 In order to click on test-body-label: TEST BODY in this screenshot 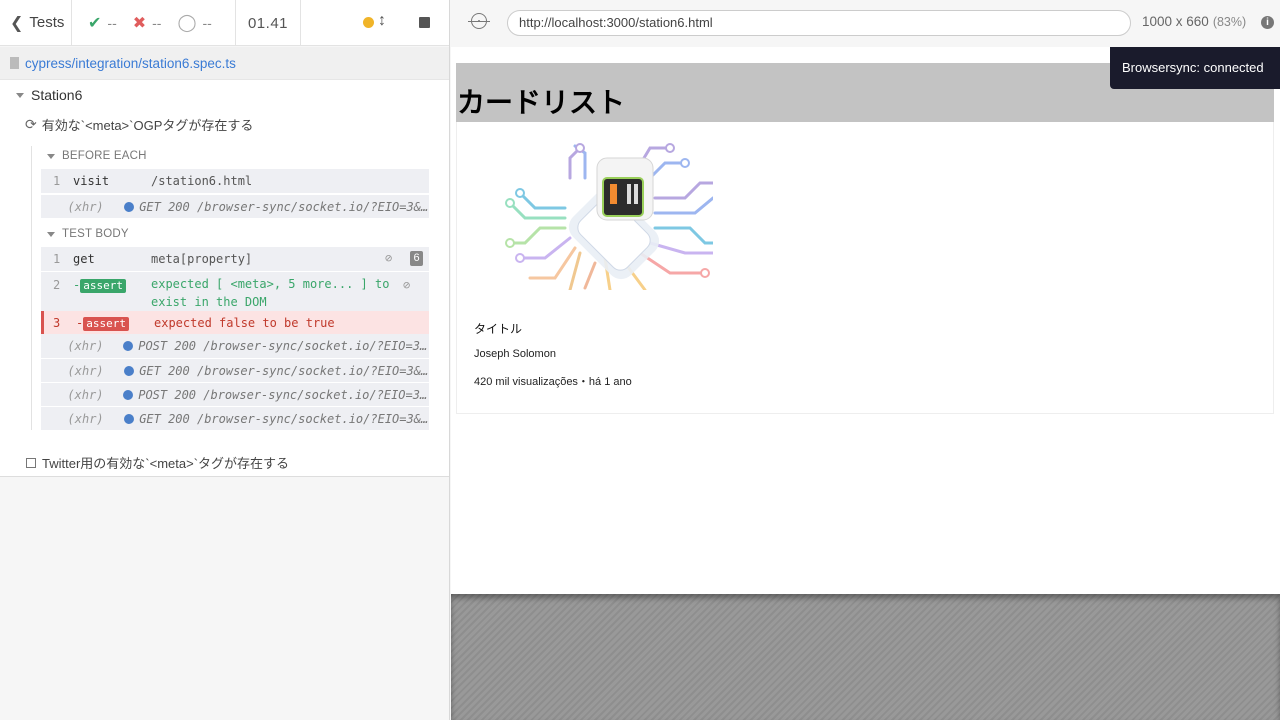, I will do `click(95, 234)`.